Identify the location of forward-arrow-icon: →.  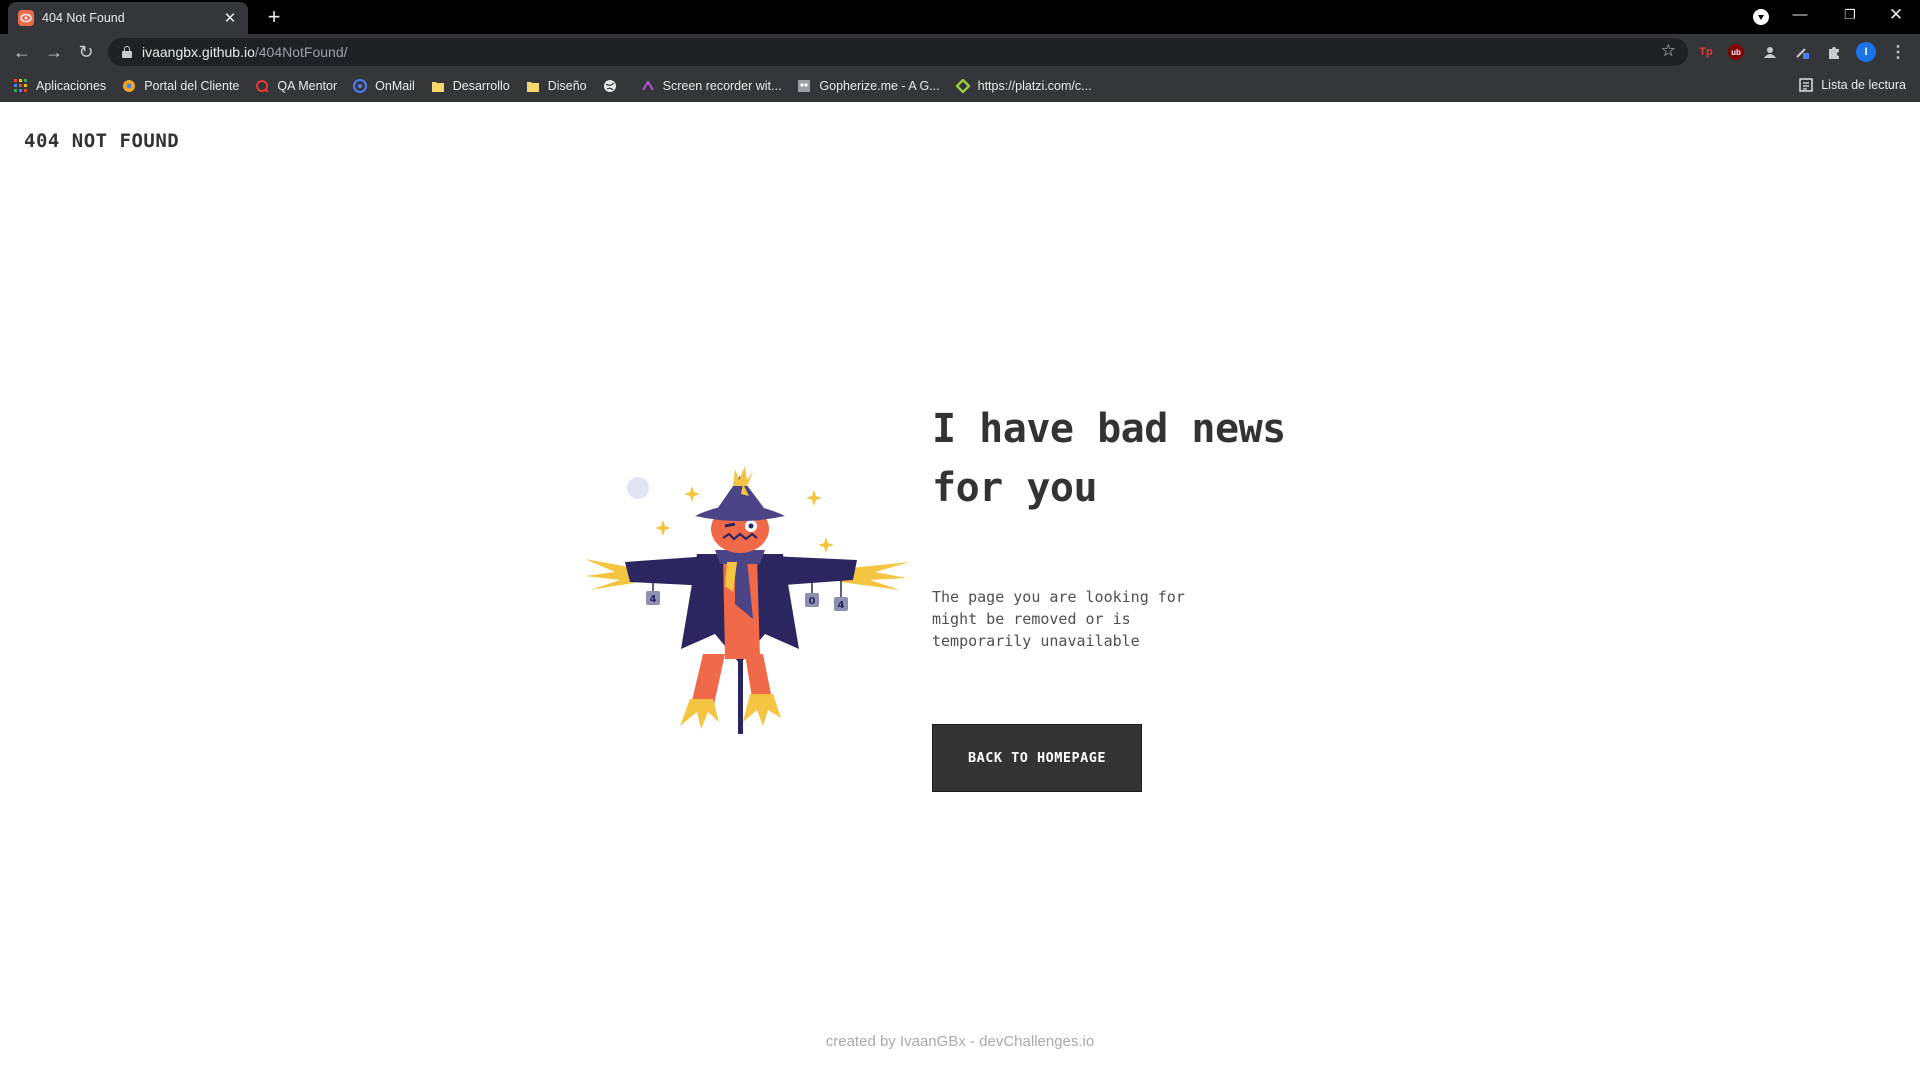
(54, 52).